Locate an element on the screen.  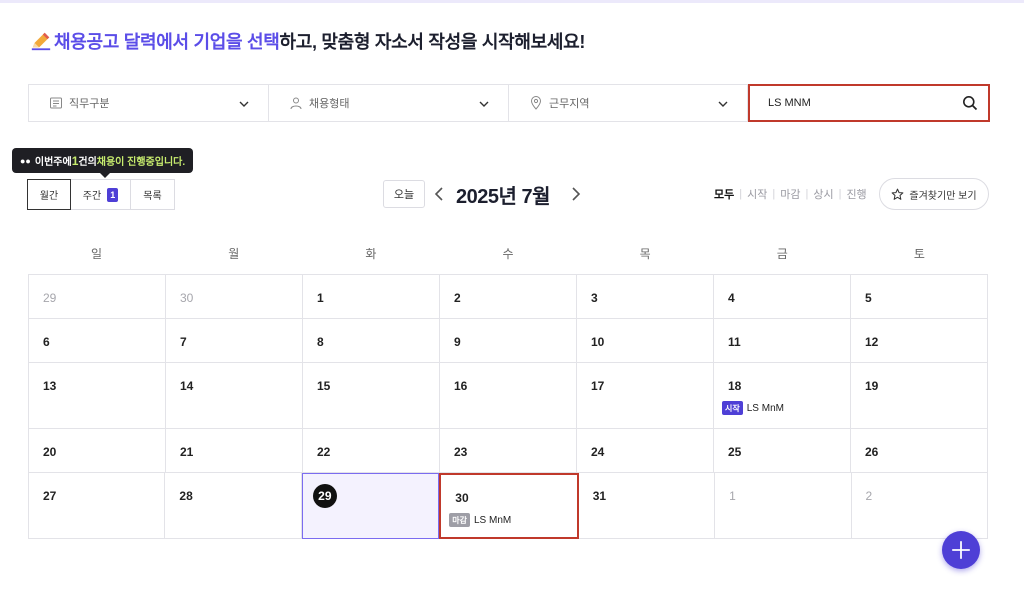
tooltip-prefix: 이번주에 is located at coordinates (53, 162).